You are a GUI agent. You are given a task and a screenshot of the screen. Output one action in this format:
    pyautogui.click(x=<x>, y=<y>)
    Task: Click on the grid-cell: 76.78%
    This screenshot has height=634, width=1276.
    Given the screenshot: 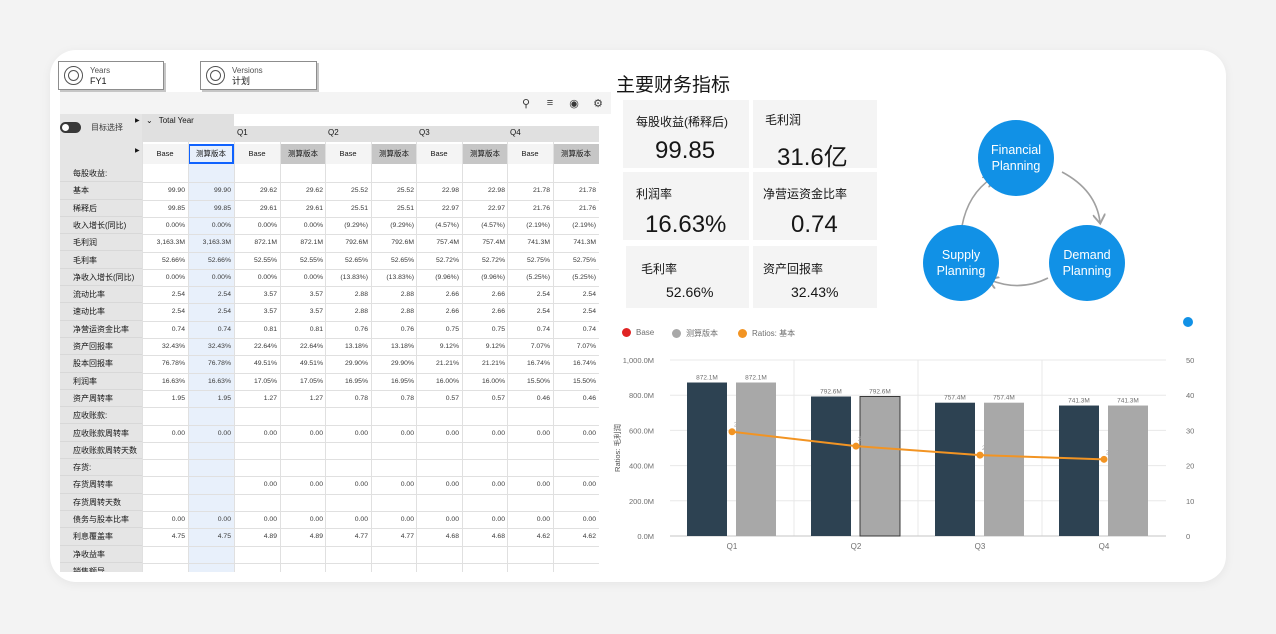 What is the action you would take?
    pyautogui.click(x=165, y=363)
    